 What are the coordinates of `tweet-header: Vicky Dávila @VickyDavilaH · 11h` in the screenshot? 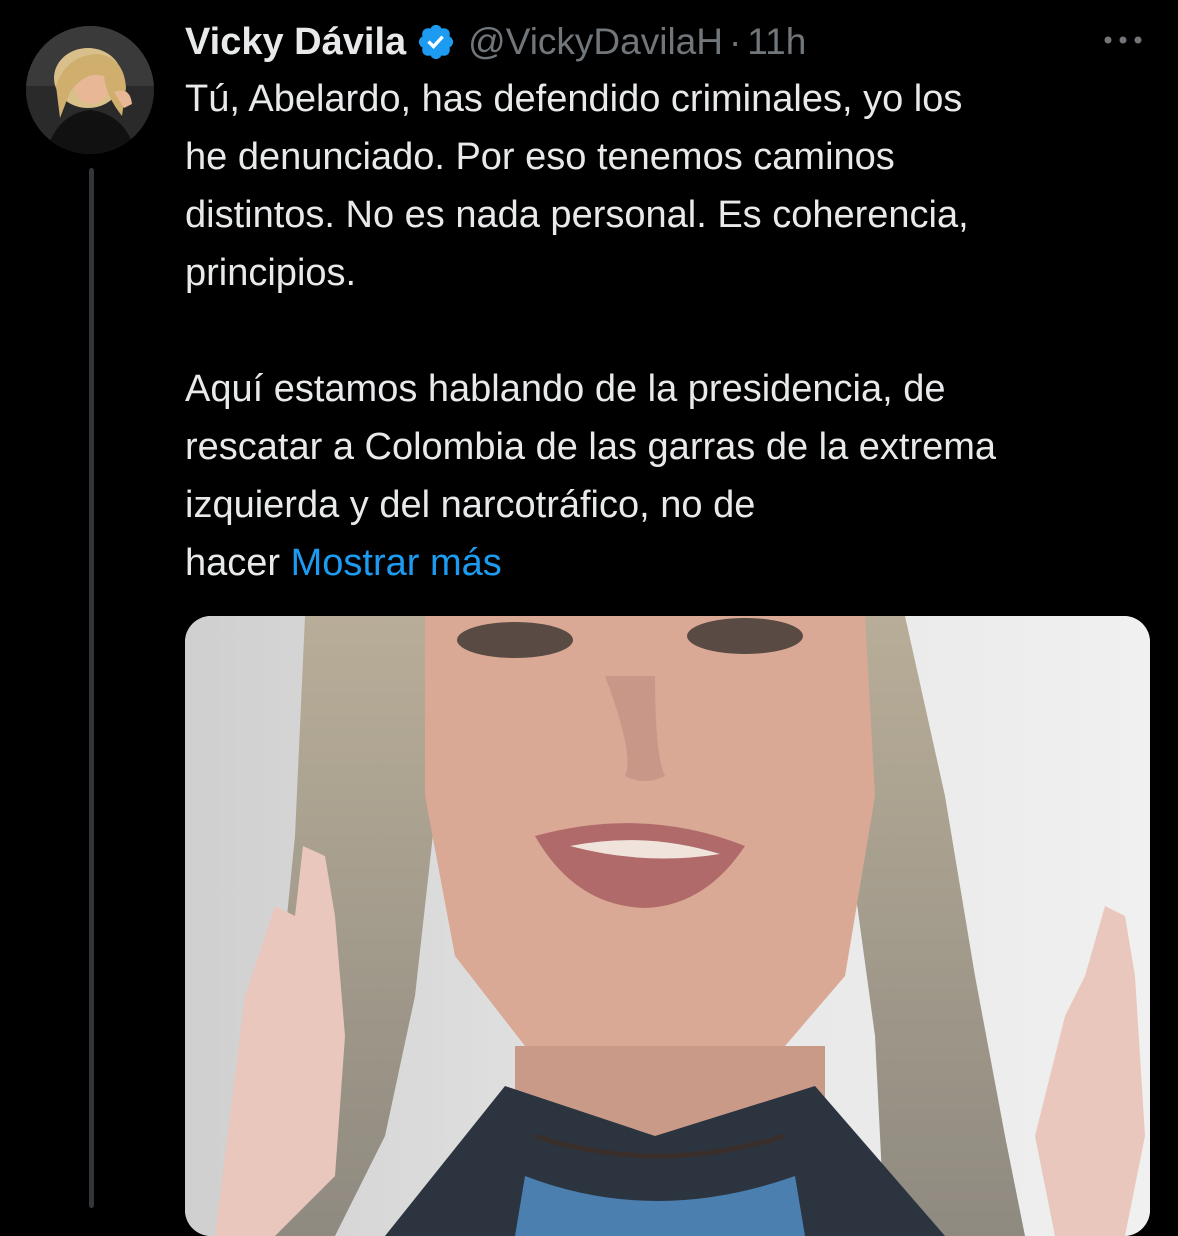 It's located at (495, 42).